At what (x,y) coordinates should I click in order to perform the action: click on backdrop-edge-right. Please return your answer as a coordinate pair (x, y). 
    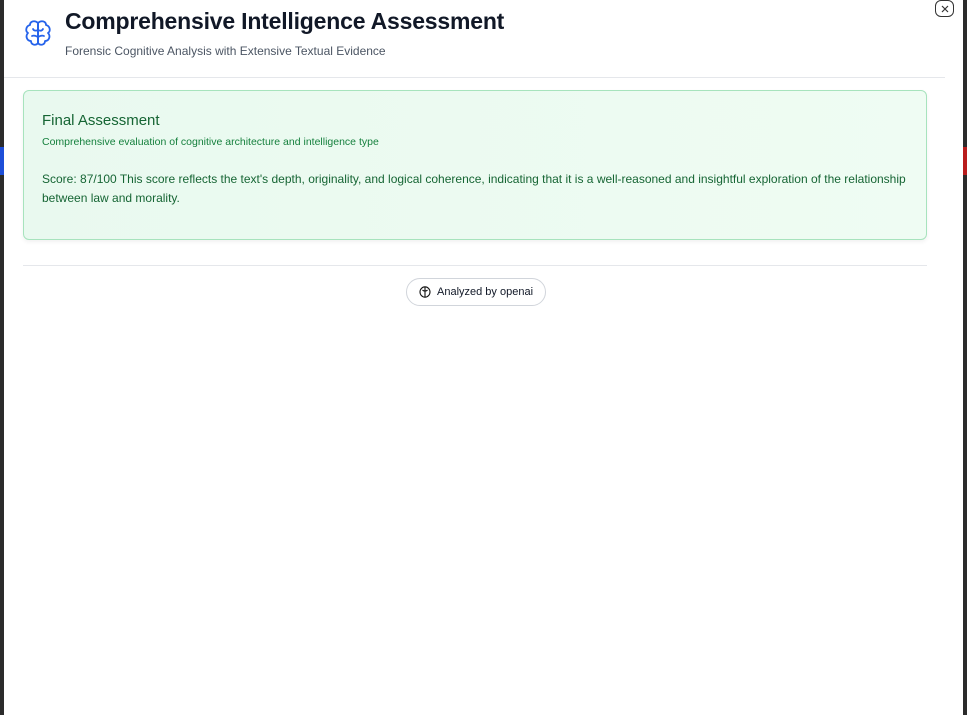
    Looking at the image, I should click on (965, 161).